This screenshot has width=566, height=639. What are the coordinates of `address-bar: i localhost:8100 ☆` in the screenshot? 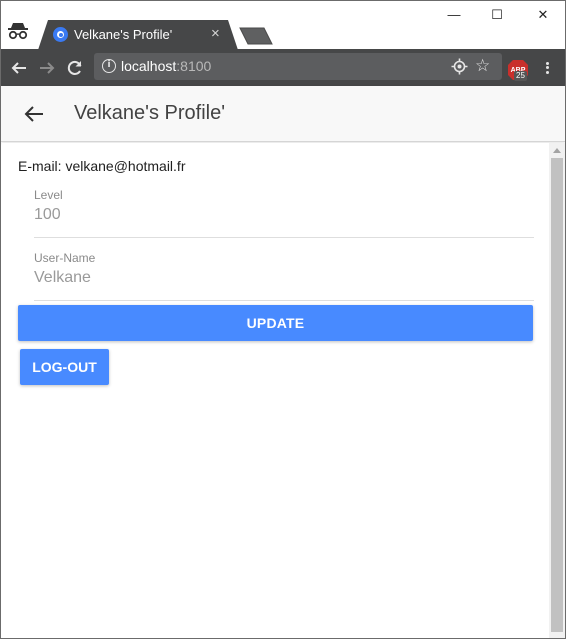 It's located at (298, 66).